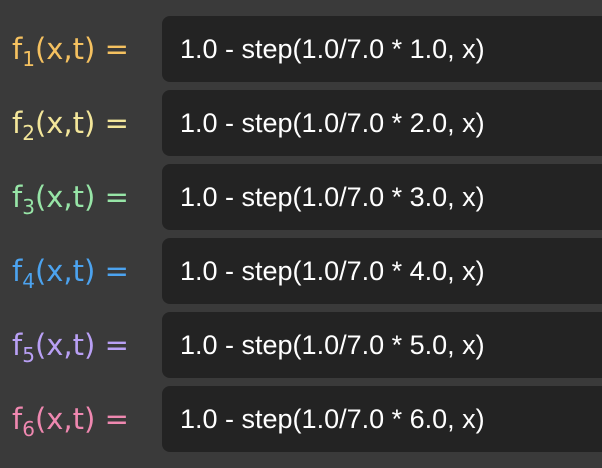  I want to click on function-row-4: f4(x,t) = 1.0 - step(1.0/7.0 * 4.0, x), so click(301, 271).